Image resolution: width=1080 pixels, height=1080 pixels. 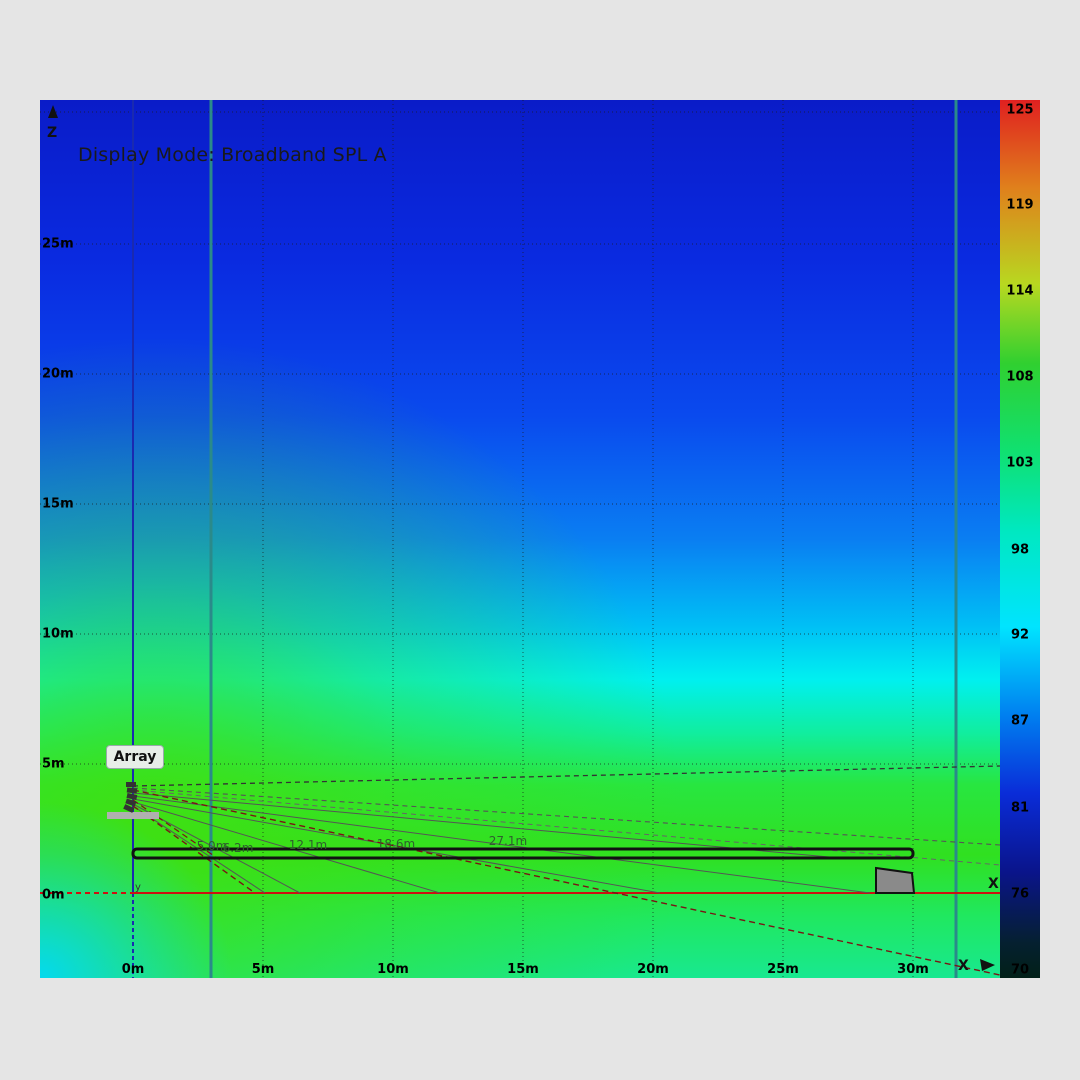 I want to click on x-tick-25m: 25m, so click(x=783, y=969).